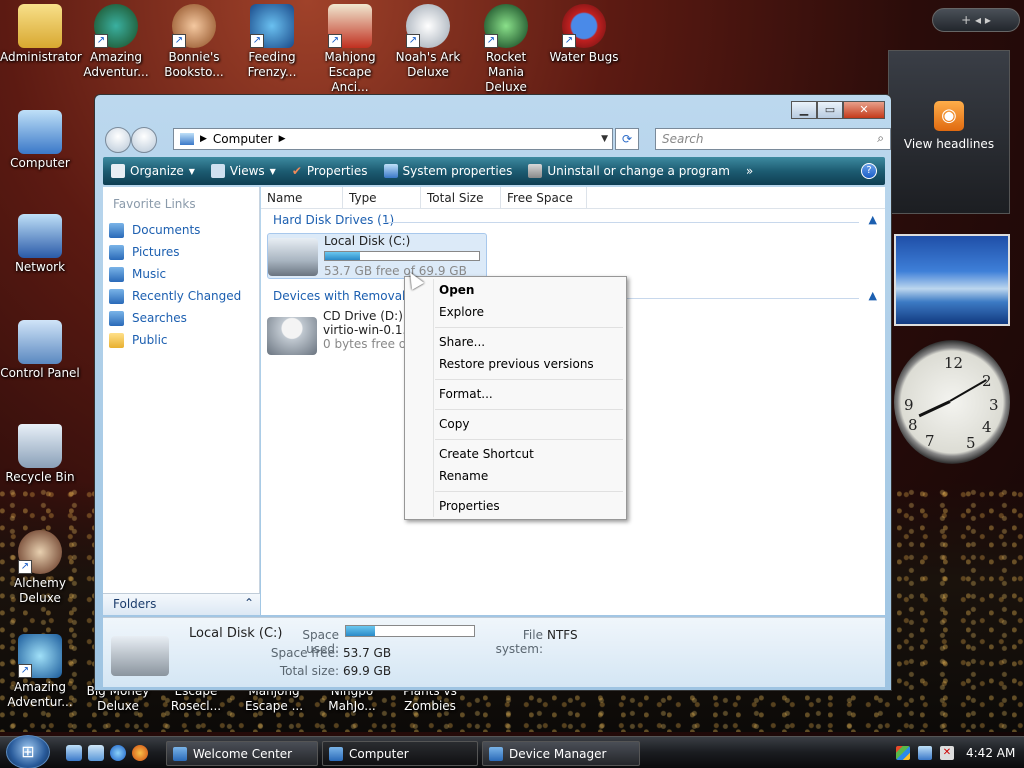  What do you see at coordinates (454, 424) in the screenshot?
I see `menu-item-copy: Copy` at bounding box center [454, 424].